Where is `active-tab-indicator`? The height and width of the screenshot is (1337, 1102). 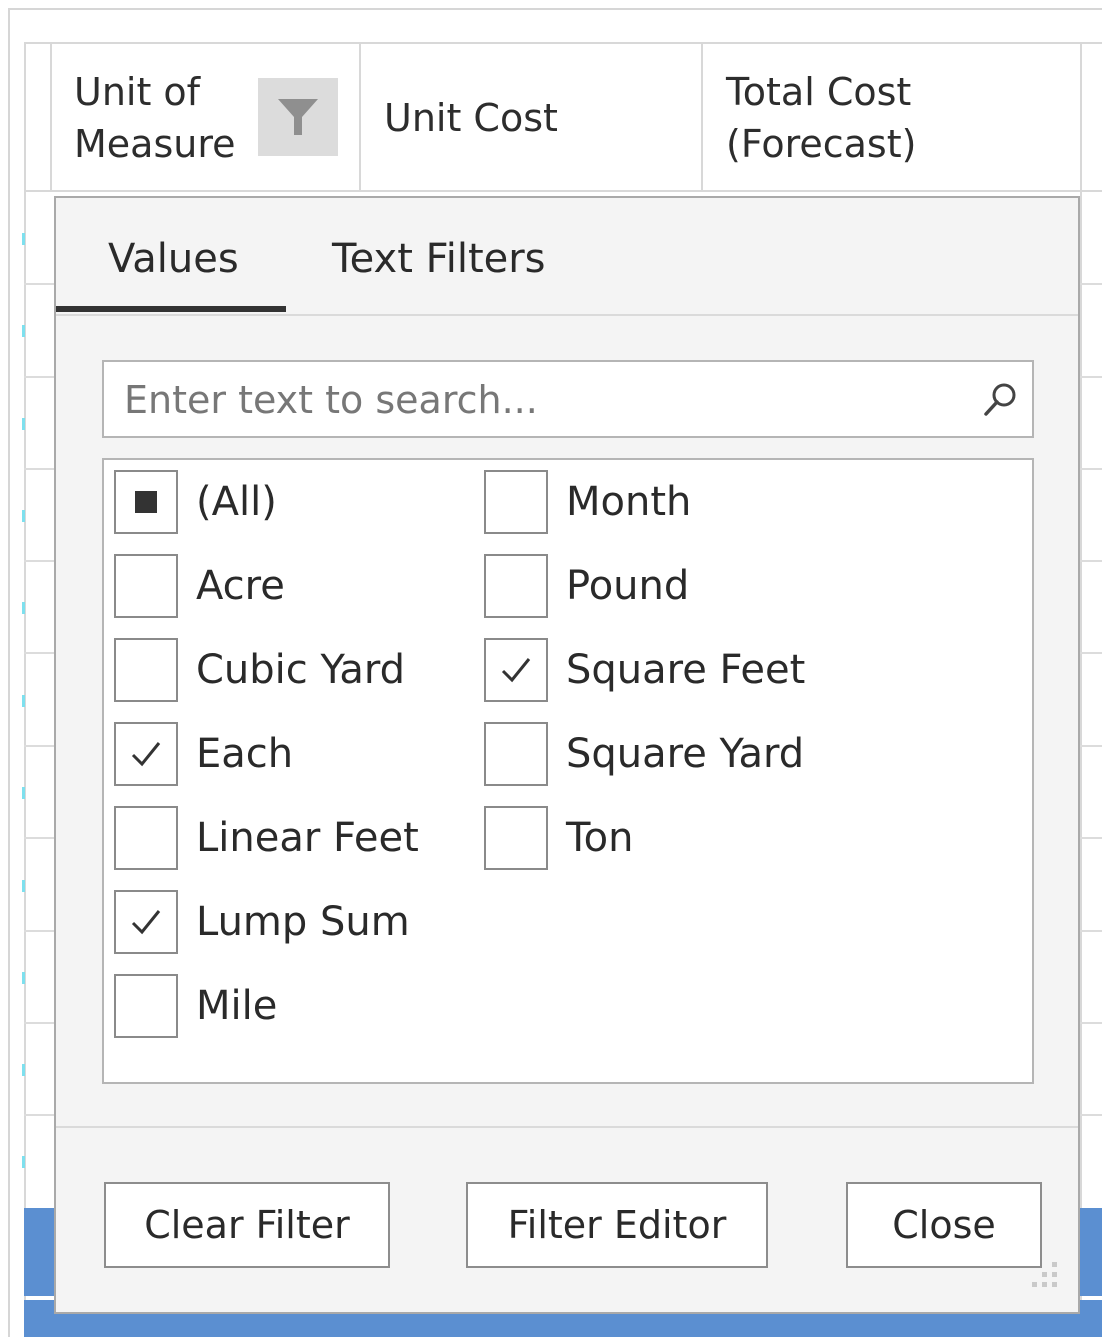 active-tab-indicator is located at coordinates (171, 309).